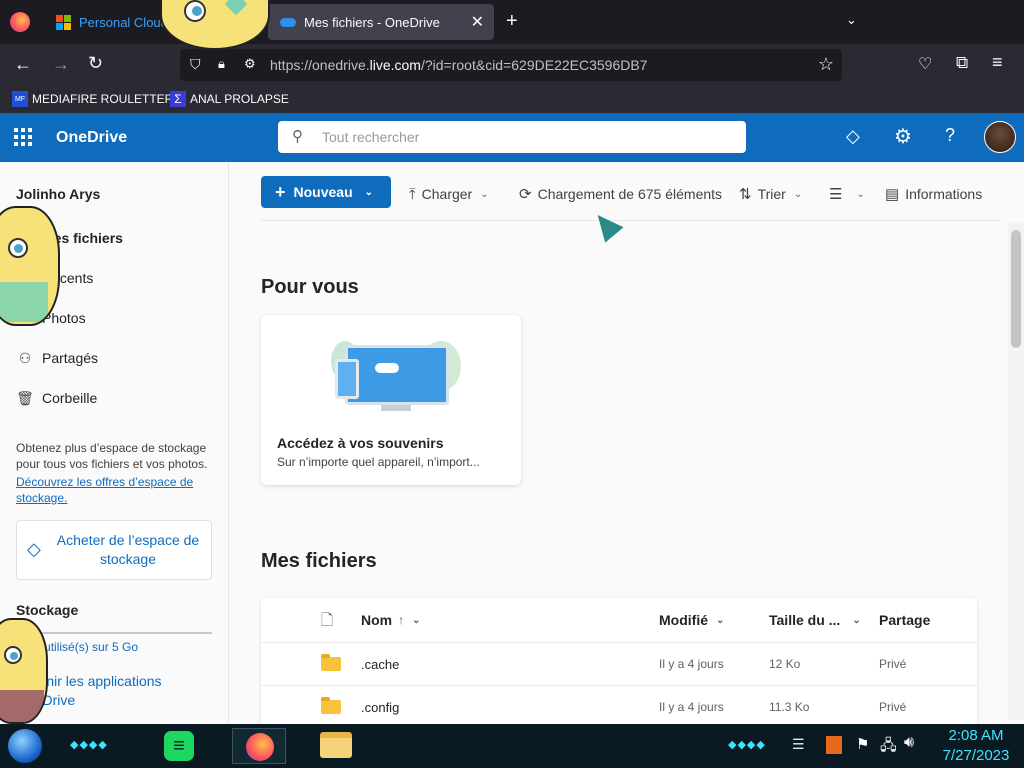 This screenshot has width=1024, height=768. Describe the element at coordinates (391, 620) in the screenshot. I see `column-header-name: Nom ↑ ⌄` at that location.